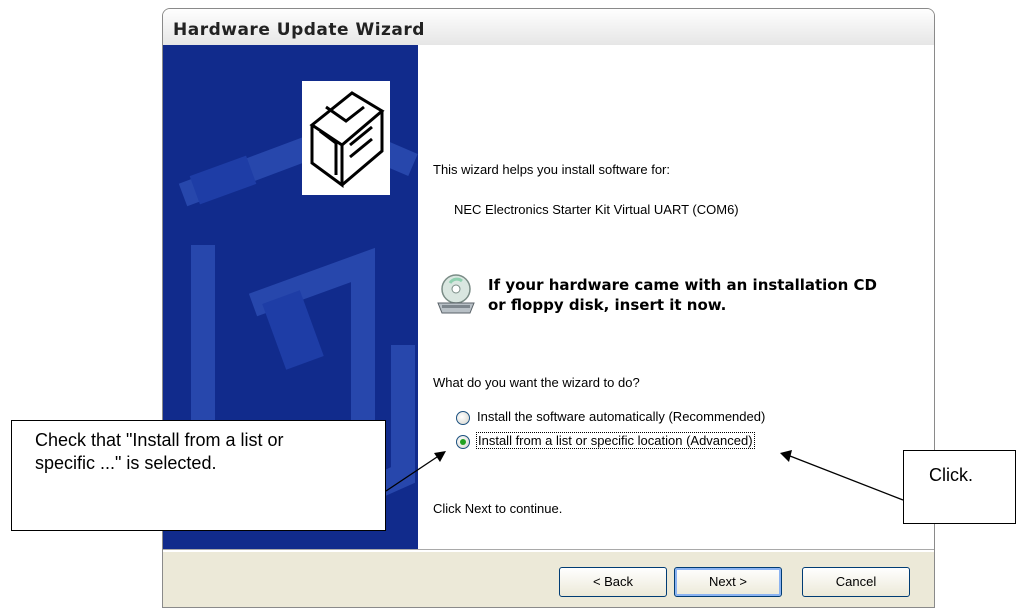  I want to click on arrow-to-radio-head, so click(440, 456).